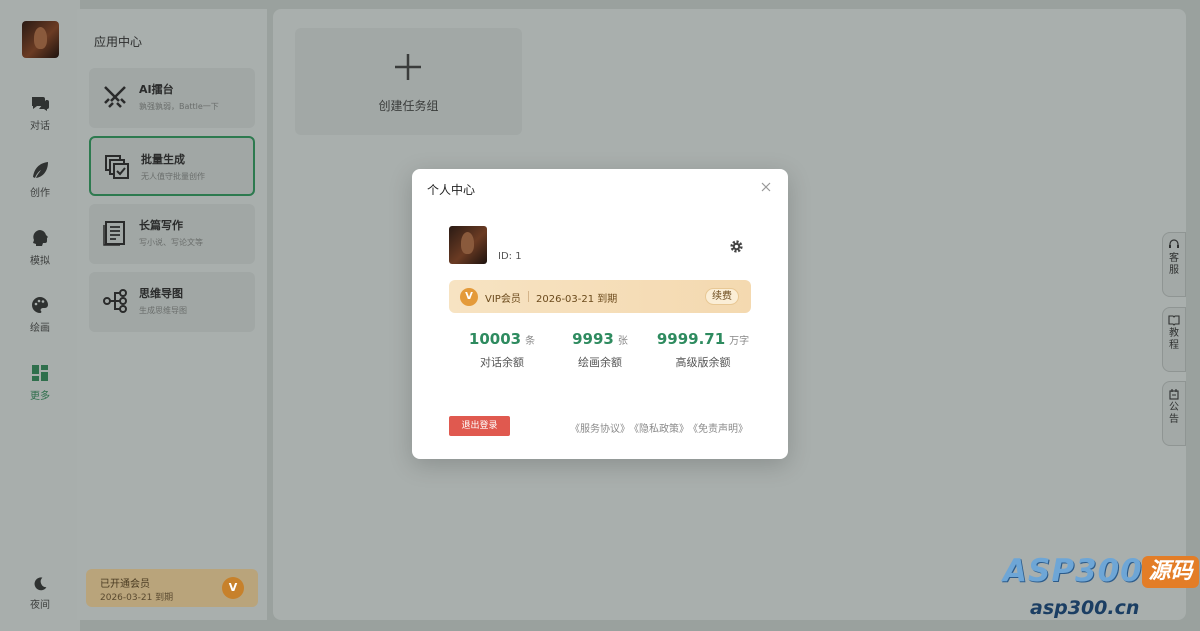 This screenshot has width=1200, height=631. Describe the element at coordinates (468, 245) in the screenshot. I see `user-avatar` at that location.